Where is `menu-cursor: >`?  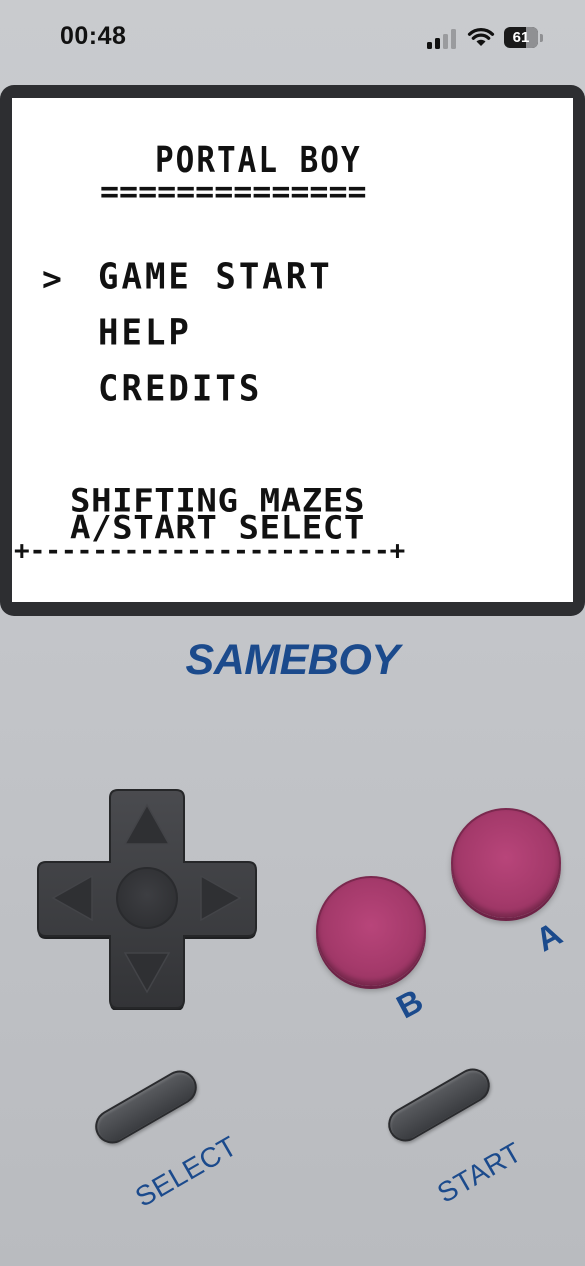
menu-cursor: > is located at coordinates (52, 278).